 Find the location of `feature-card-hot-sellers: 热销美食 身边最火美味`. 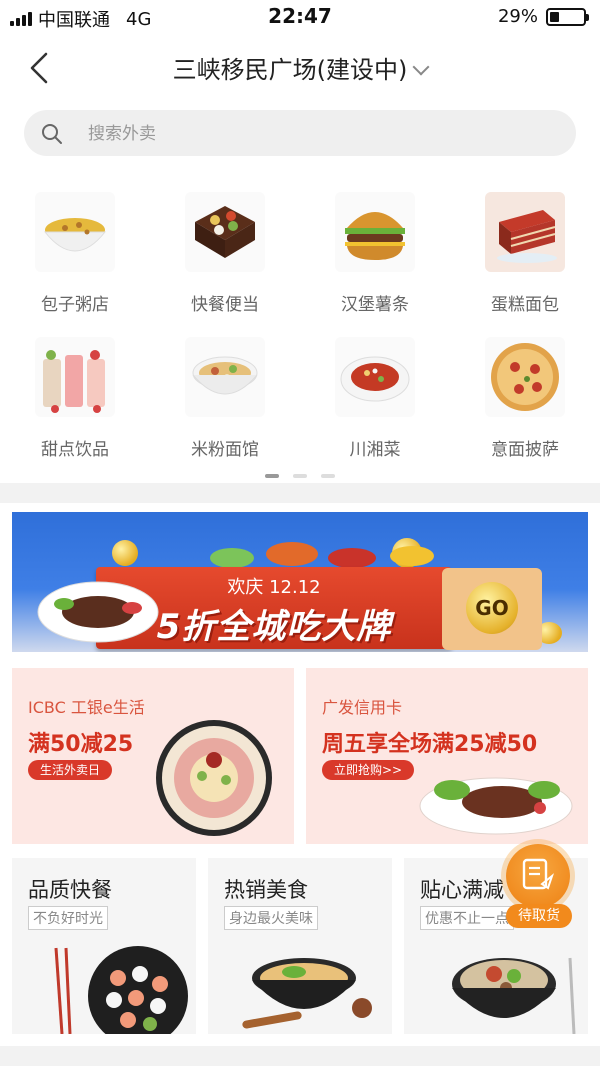

feature-card-hot-sellers: 热销美食 身边最火美味 is located at coordinates (300, 946).